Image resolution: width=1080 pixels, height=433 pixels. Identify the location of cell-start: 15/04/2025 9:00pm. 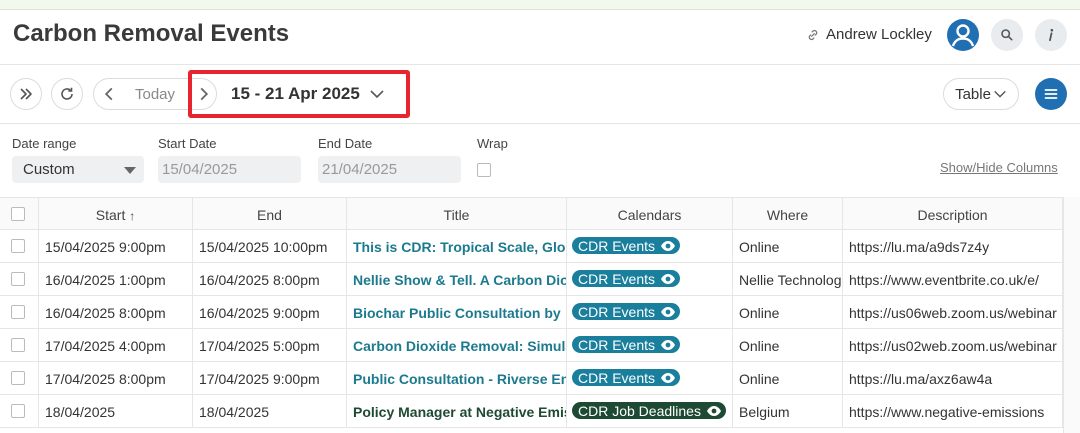
(116, 246).